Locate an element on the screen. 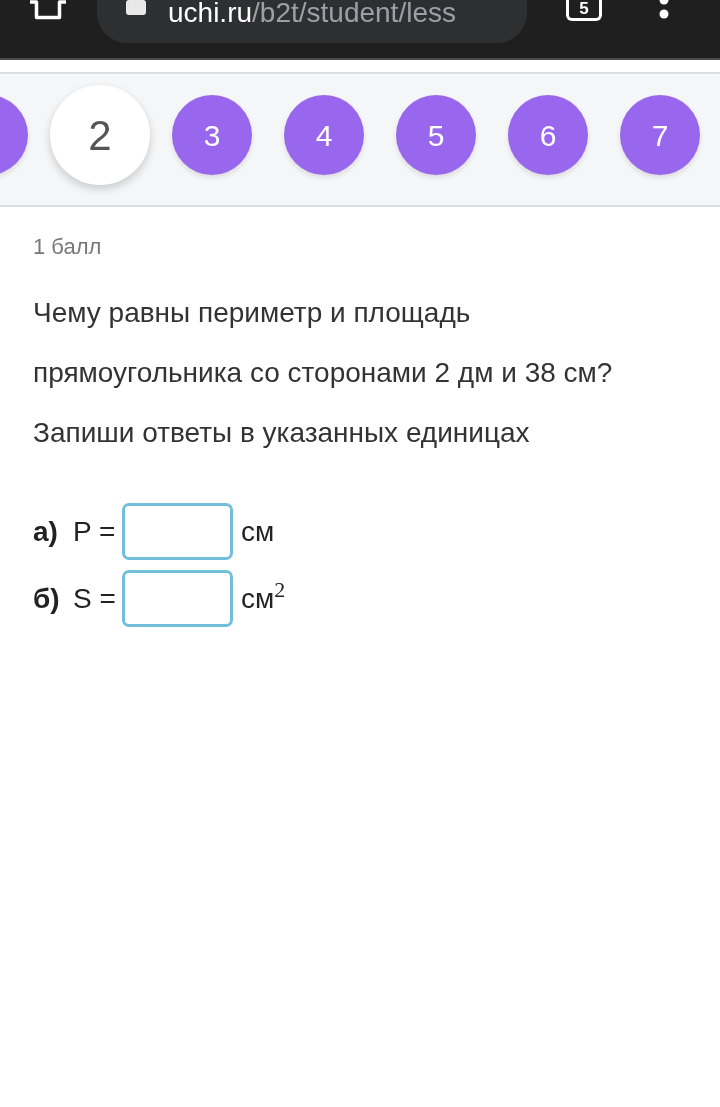 This screenshot has height=1107, width=720. answer-letter: б) is located at coordinates (47, 598).